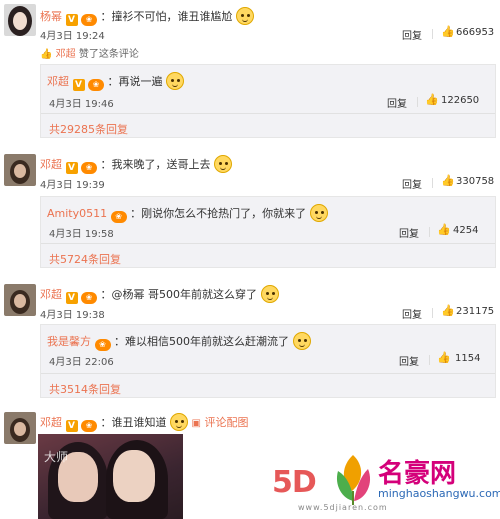  What do you see at coordinates (56, 457) in the screenshot?
I see `photo-caption: 大师` at bounding box center [56, 457].